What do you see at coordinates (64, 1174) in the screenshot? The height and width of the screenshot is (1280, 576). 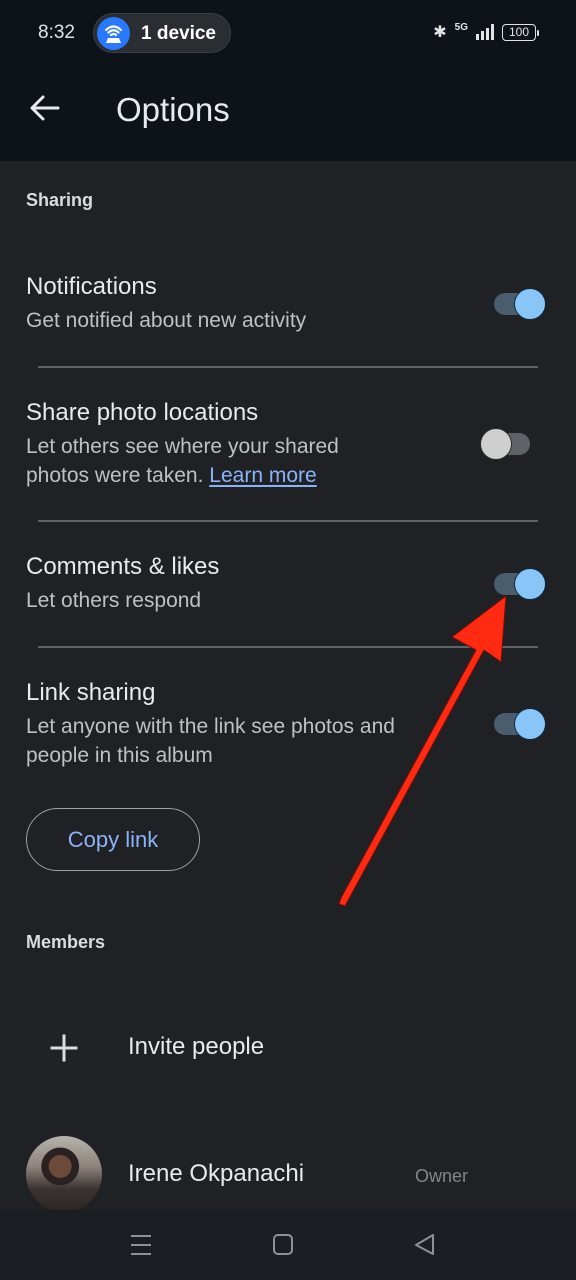 I see `avatar` at bounding box center [64, 1174].